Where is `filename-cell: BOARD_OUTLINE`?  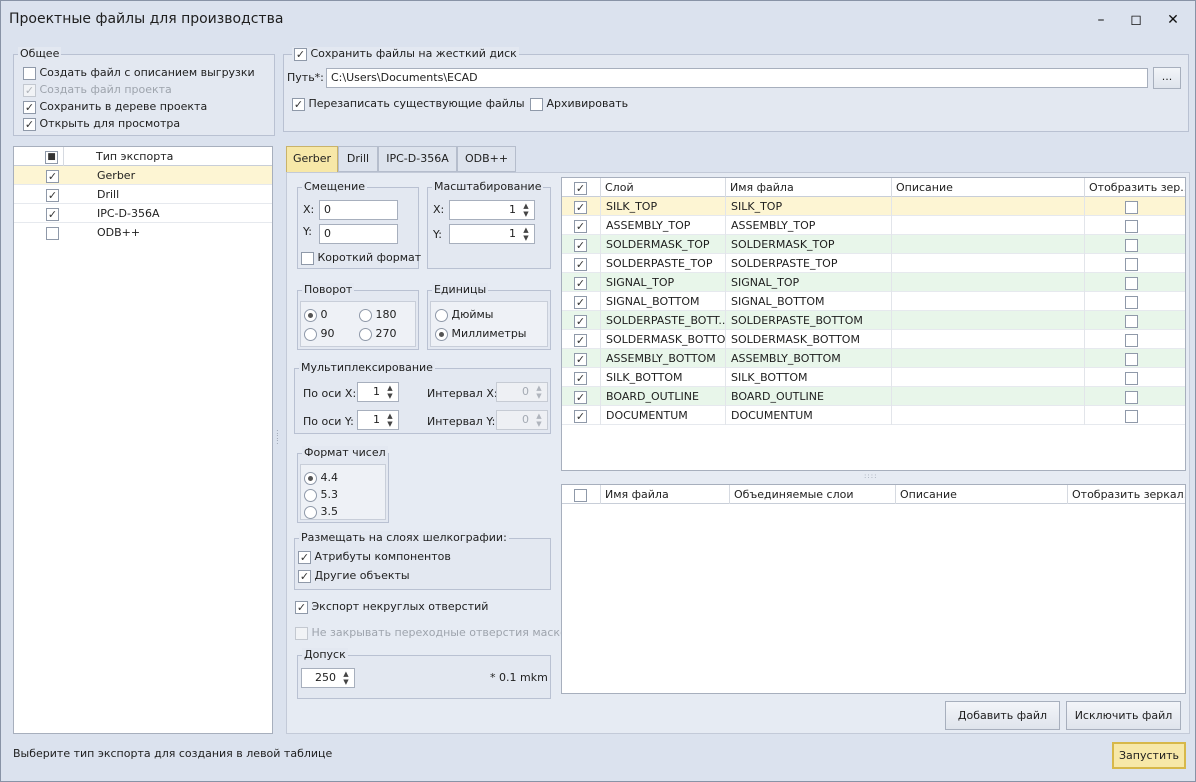 filename-cell: BOARD_OUTLINE is located at coordinates (809, 396).